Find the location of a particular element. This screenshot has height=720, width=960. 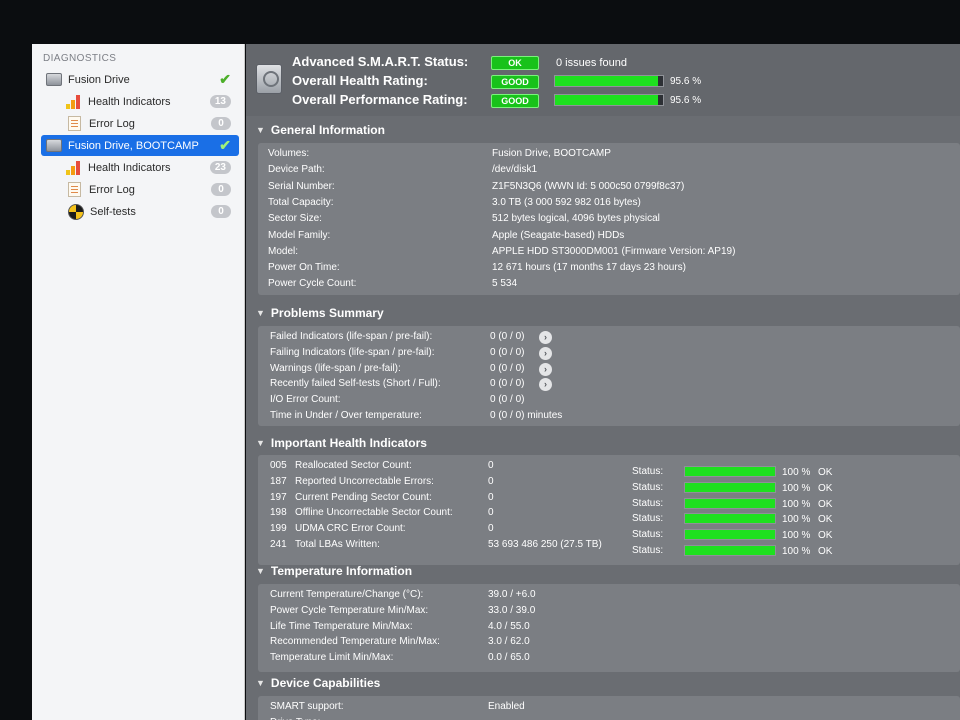

section-title: Device Capabilities is located at coordinates (325, 683).